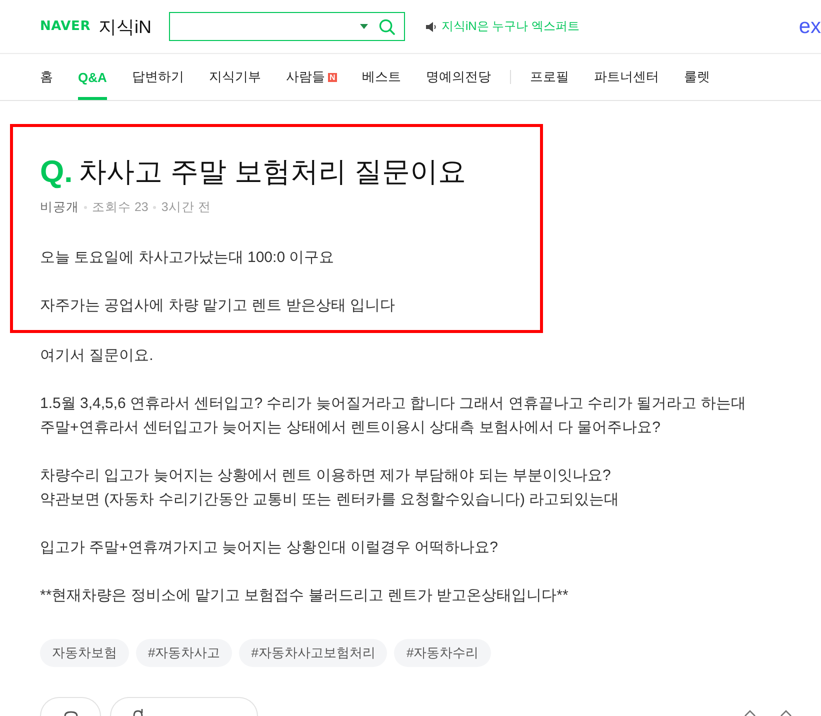 This screenshot has height=716, width=821. Describe the element at coordinates (697, 77) in the screenshot. I see `nav-tab: 룰렛` at that location.